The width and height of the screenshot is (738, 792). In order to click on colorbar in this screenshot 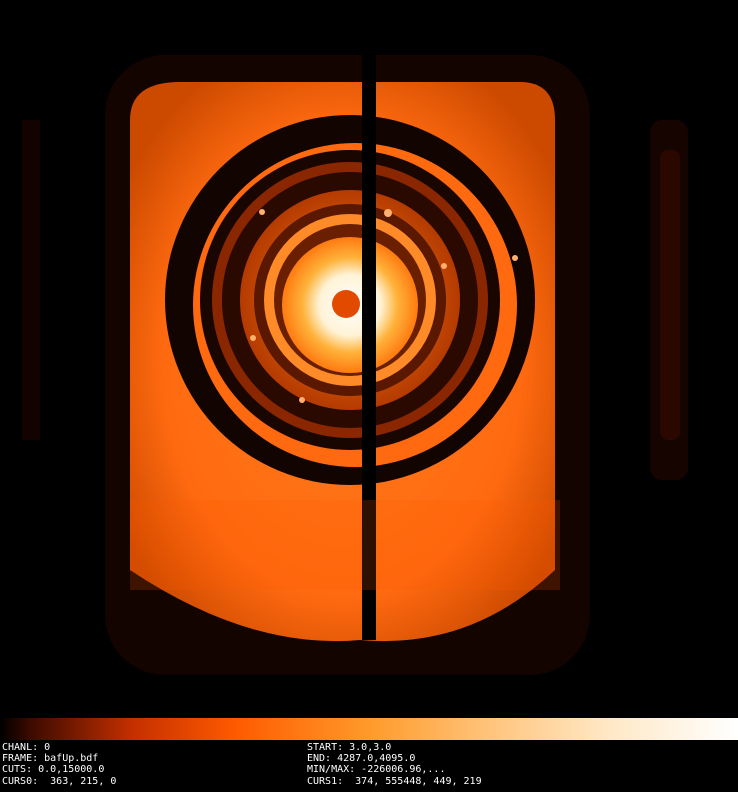, I will do `click(369, 729)`.